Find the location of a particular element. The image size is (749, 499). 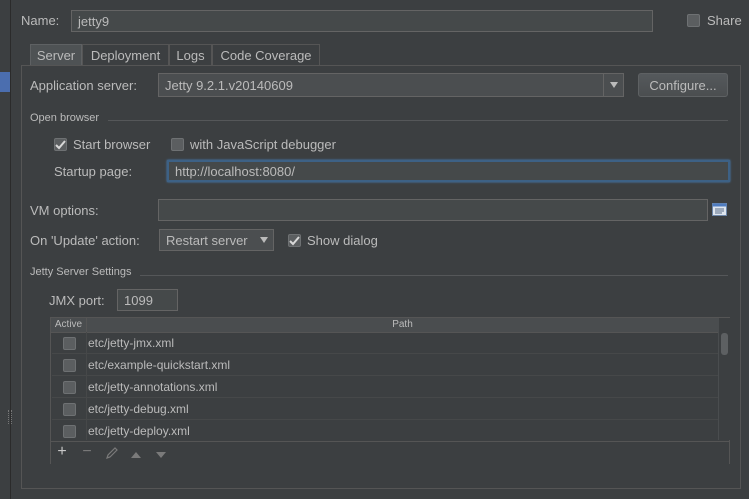

app-server-select: Jetty 9.2.1.v20140609 is located at coordinates (391, 85).